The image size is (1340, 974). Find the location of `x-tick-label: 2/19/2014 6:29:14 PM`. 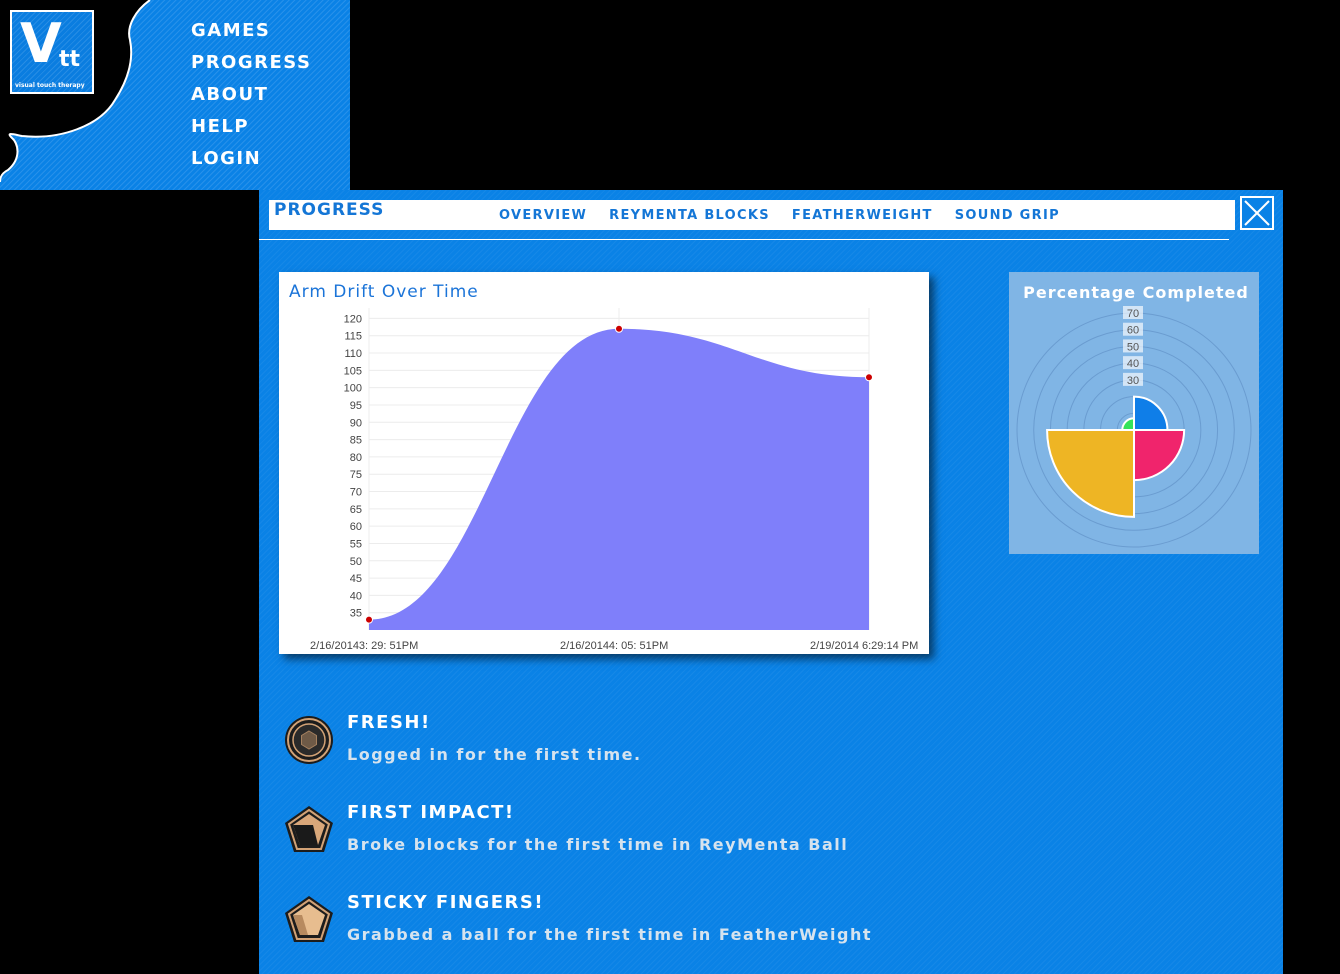

x-tick-label: 2/19/2014 6:29:14 PM is located at coordinates (864, 646).